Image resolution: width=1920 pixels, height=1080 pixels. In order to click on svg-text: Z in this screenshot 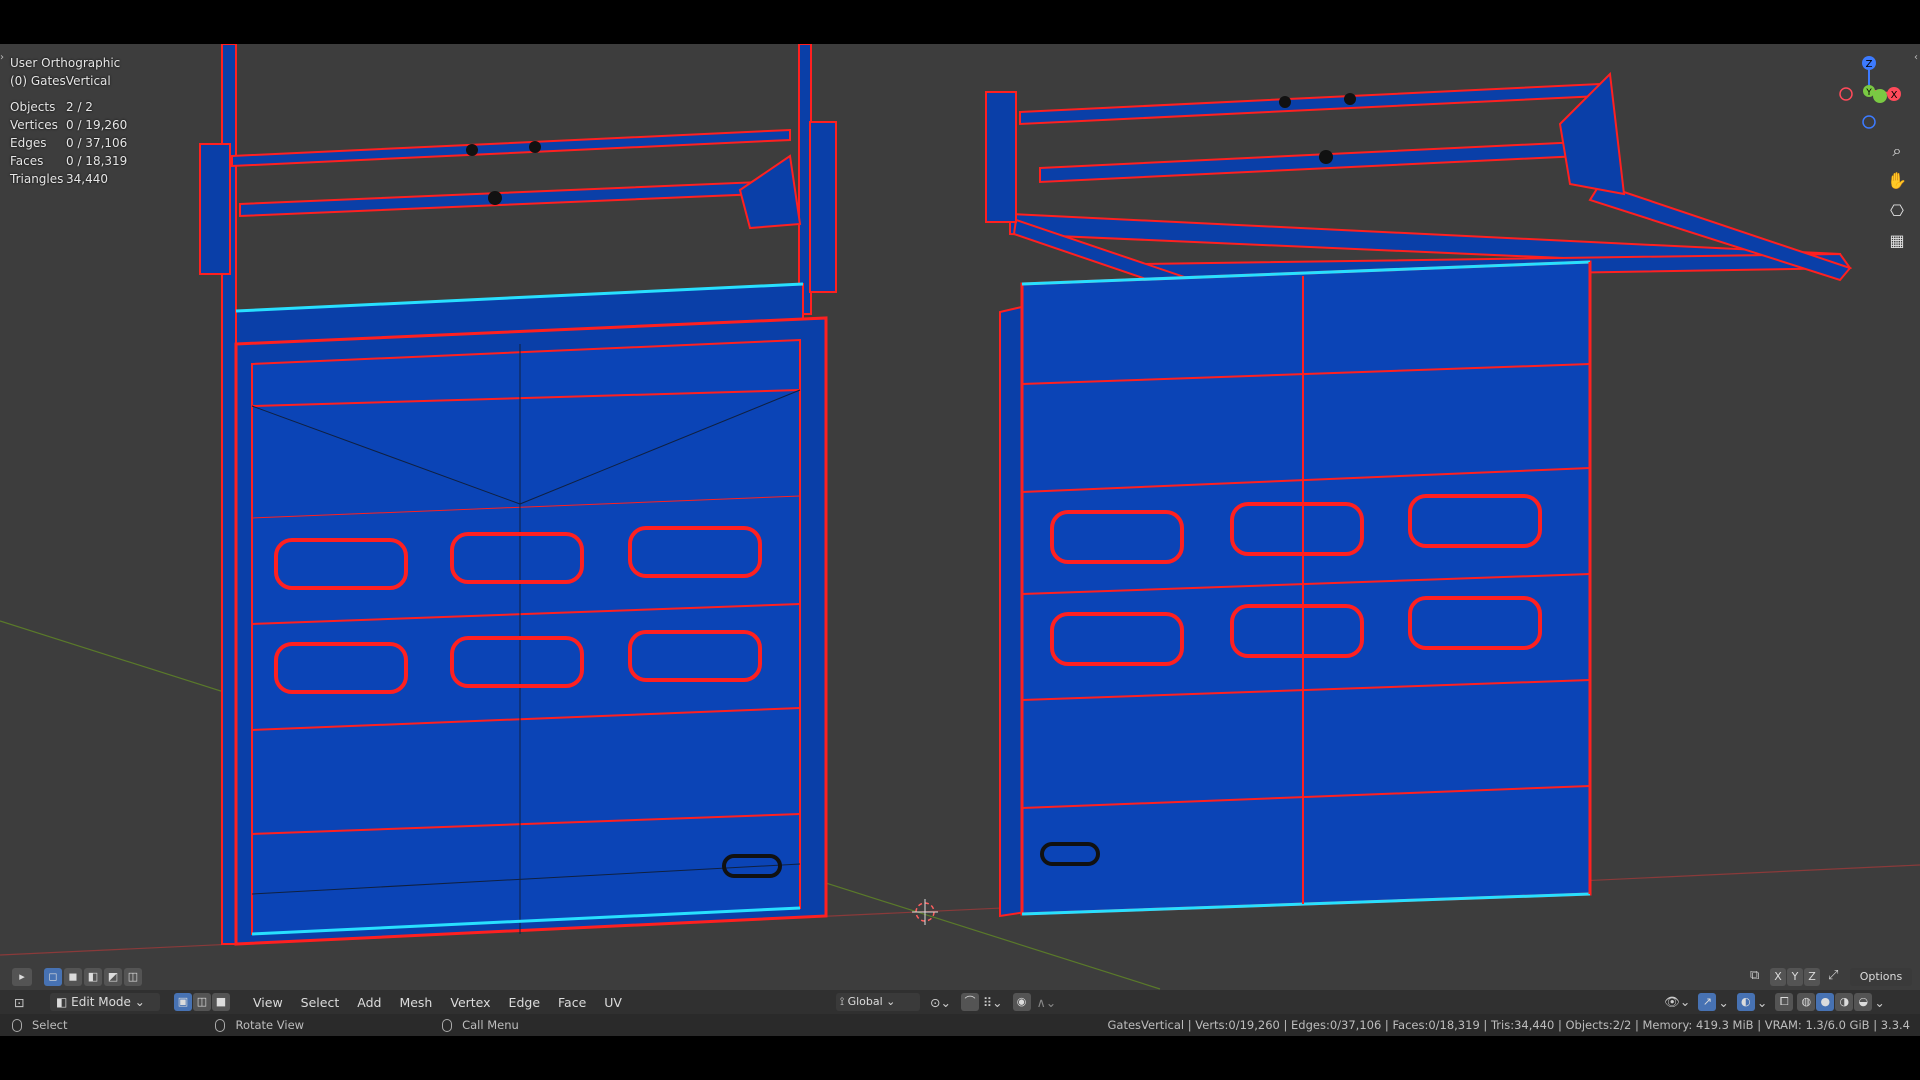, I will do `click(1869, 64)`.